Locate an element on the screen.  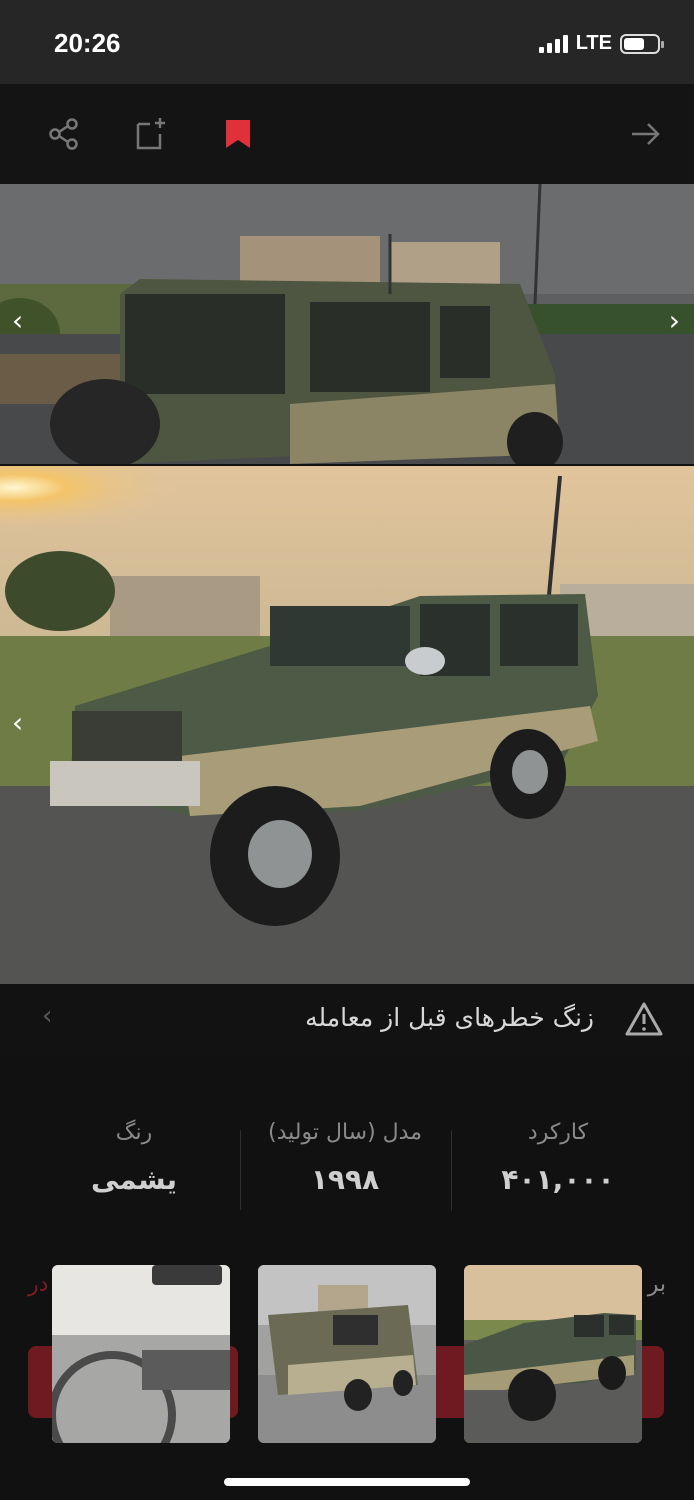
spec-label: مدل (سال تولید) is located at coordinates (345, 1132).